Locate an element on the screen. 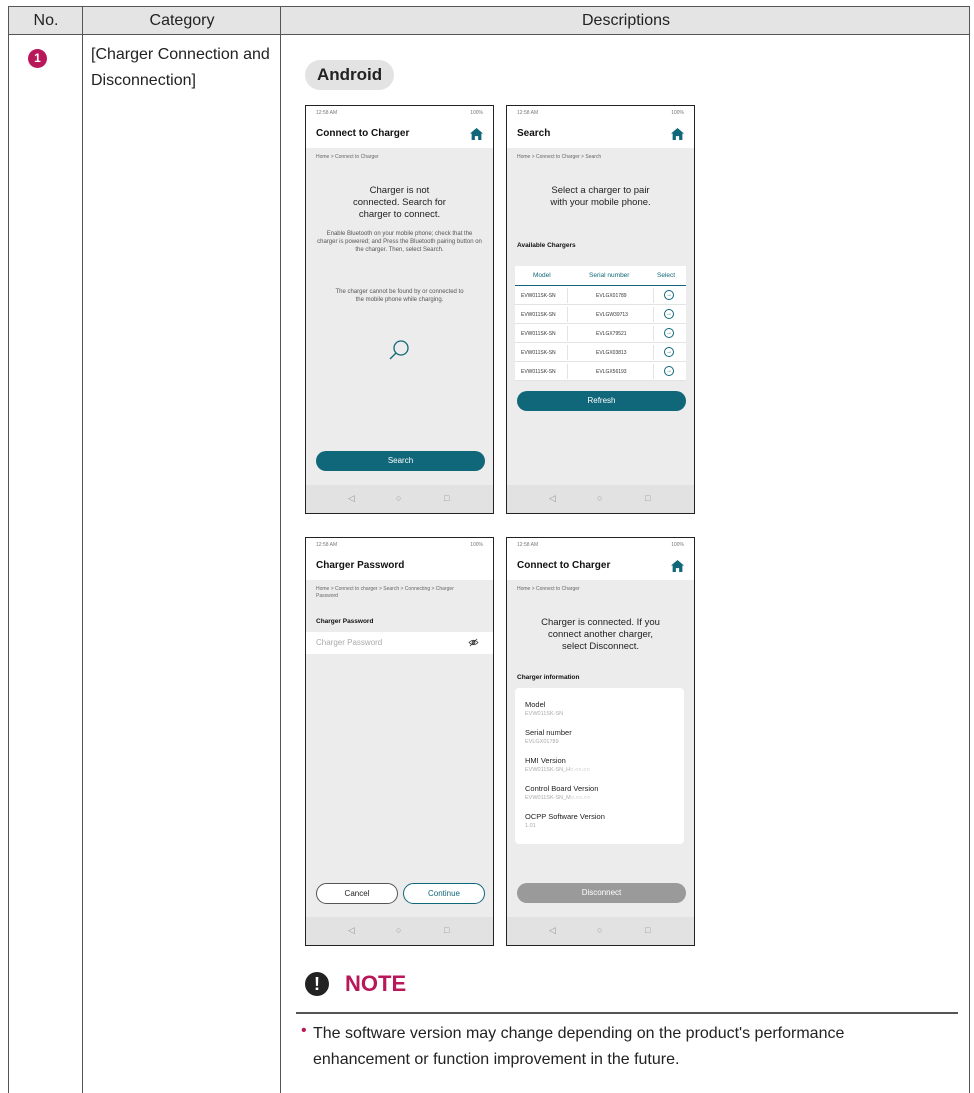 This screenshot has height=1093, width=974. info-label: Control Board Version is located at coordinates (562, 788).